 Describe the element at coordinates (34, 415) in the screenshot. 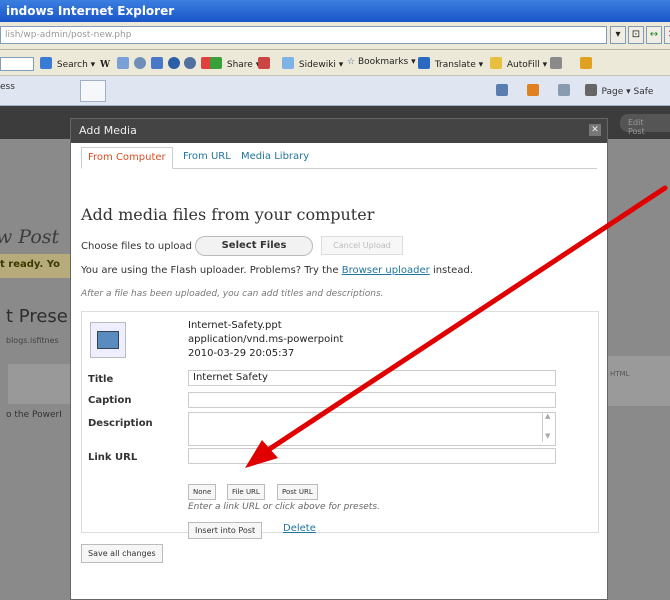

I see `wp-editor-content: o the PowerI` at that location.